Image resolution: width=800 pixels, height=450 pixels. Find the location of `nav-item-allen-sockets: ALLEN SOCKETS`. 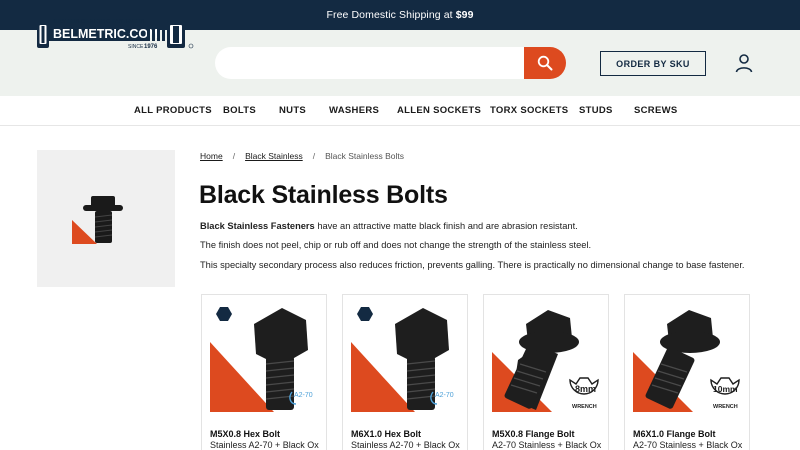

nav-item-allen-sockets: ALLEN SOCKETS is located at coordinates (439, 110).